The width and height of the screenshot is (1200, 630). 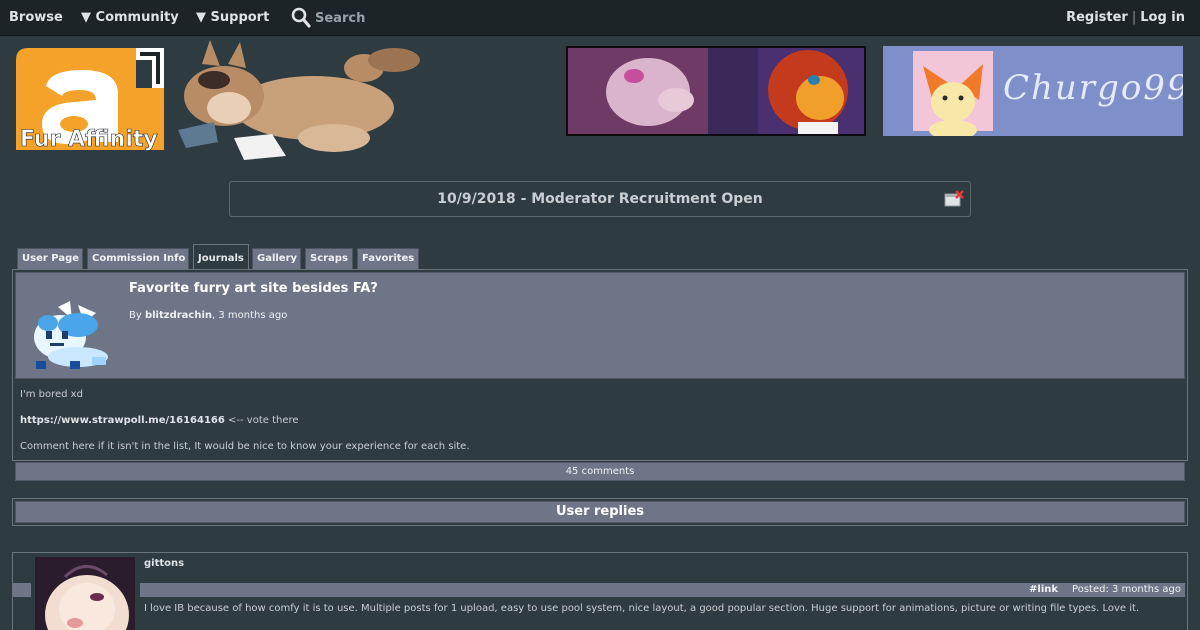 I want to click on user-replies-title: User replies, so click(x=600, y=512).